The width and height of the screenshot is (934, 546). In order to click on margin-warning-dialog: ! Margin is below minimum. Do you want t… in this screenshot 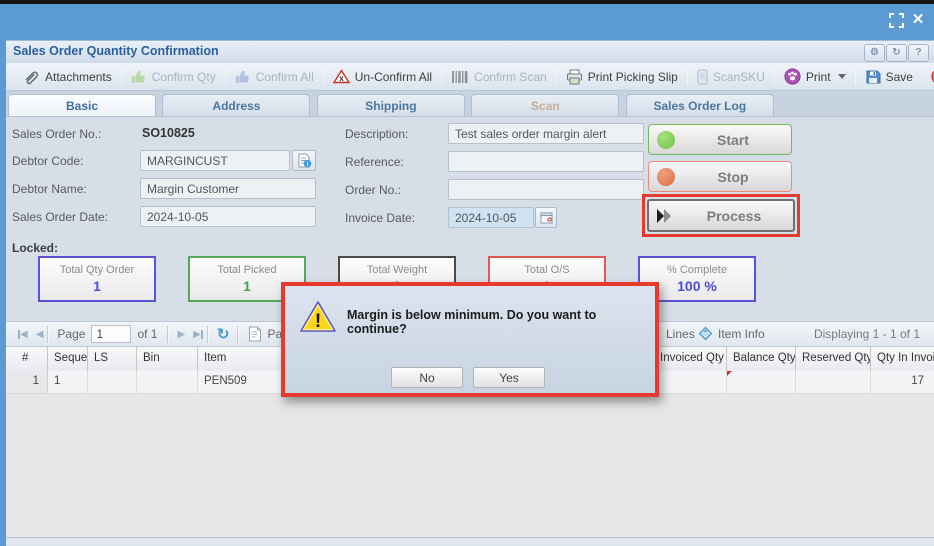, I will do `click(470, 339)`.